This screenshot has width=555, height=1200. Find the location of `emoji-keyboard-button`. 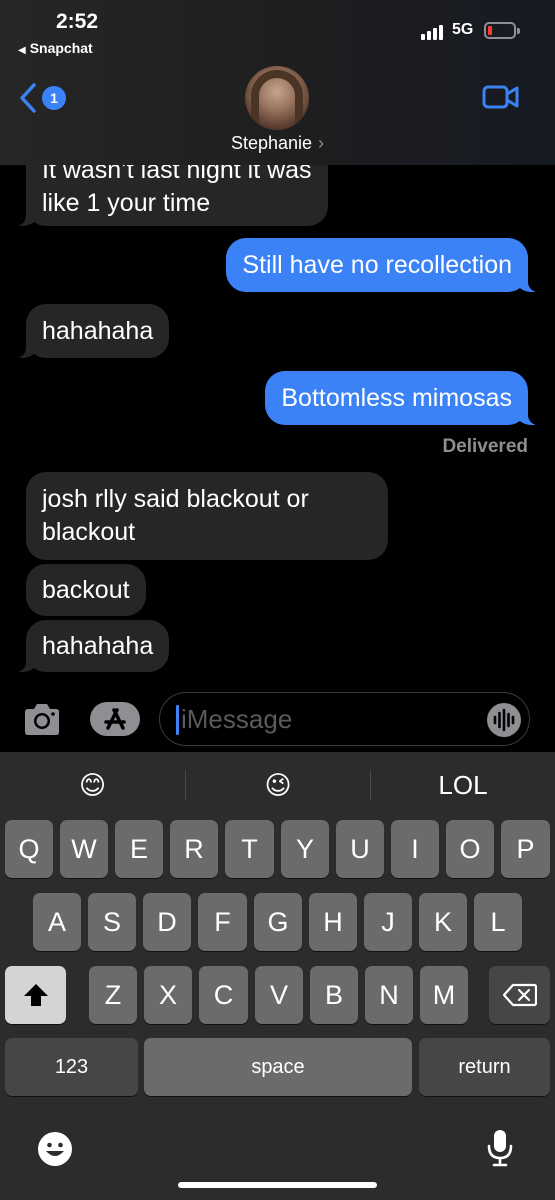

emoji-keyboard-button is located at coordinates (55, 1149).